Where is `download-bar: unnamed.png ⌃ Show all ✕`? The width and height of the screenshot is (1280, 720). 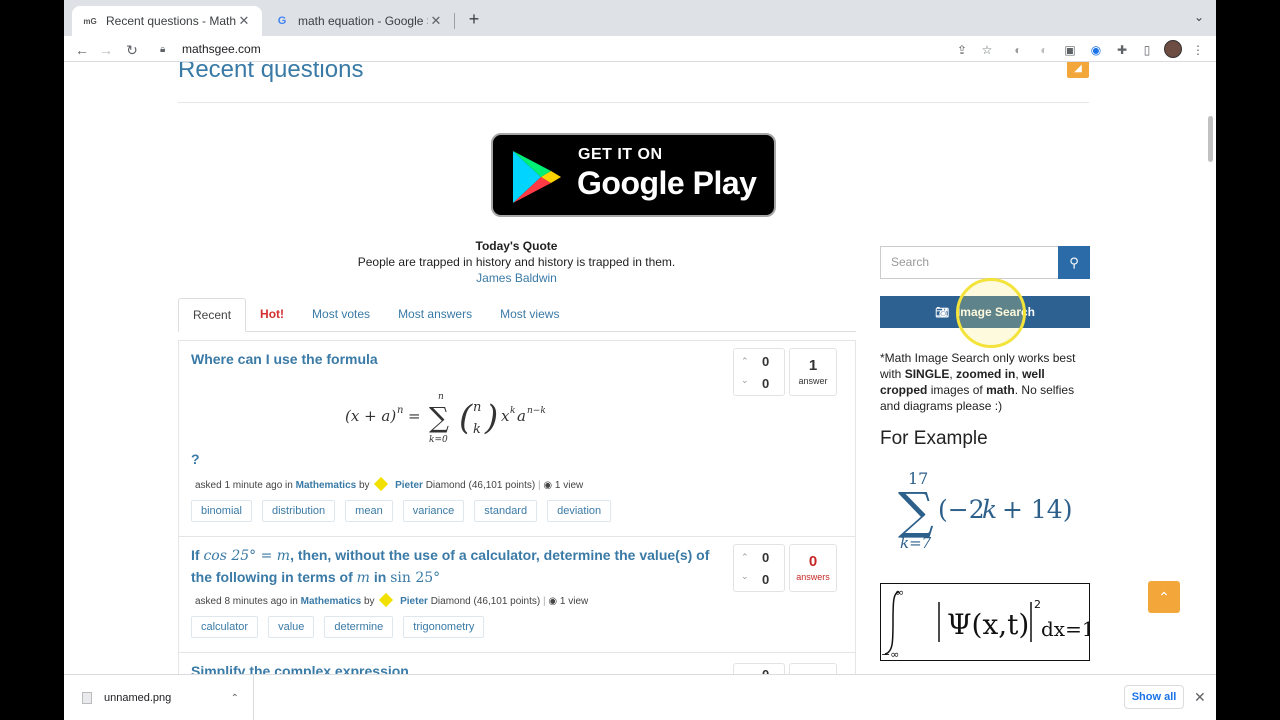
download-bar: unnamed.png ⌃ Show all ✕ is located at coordinates (640, 697).